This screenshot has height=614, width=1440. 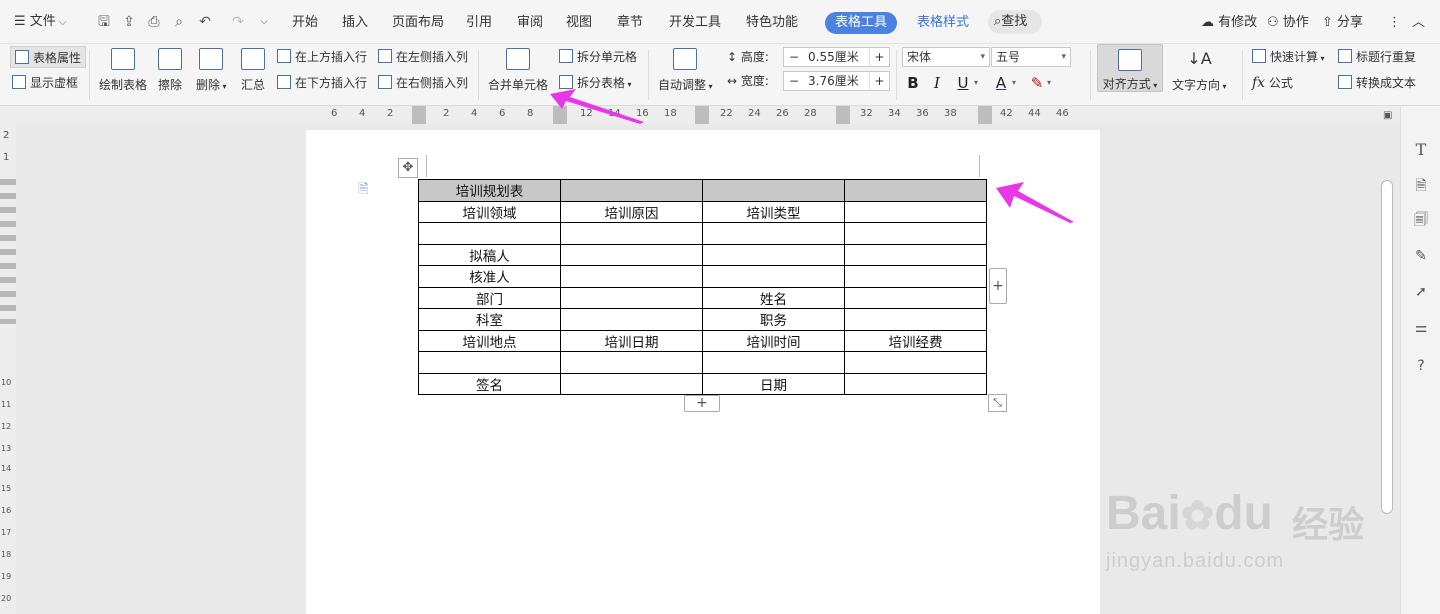 What do you see at coordinates (489, 276) in the screenshot?
I see `table-cell: 核准人` at bounding box center [489, 276].